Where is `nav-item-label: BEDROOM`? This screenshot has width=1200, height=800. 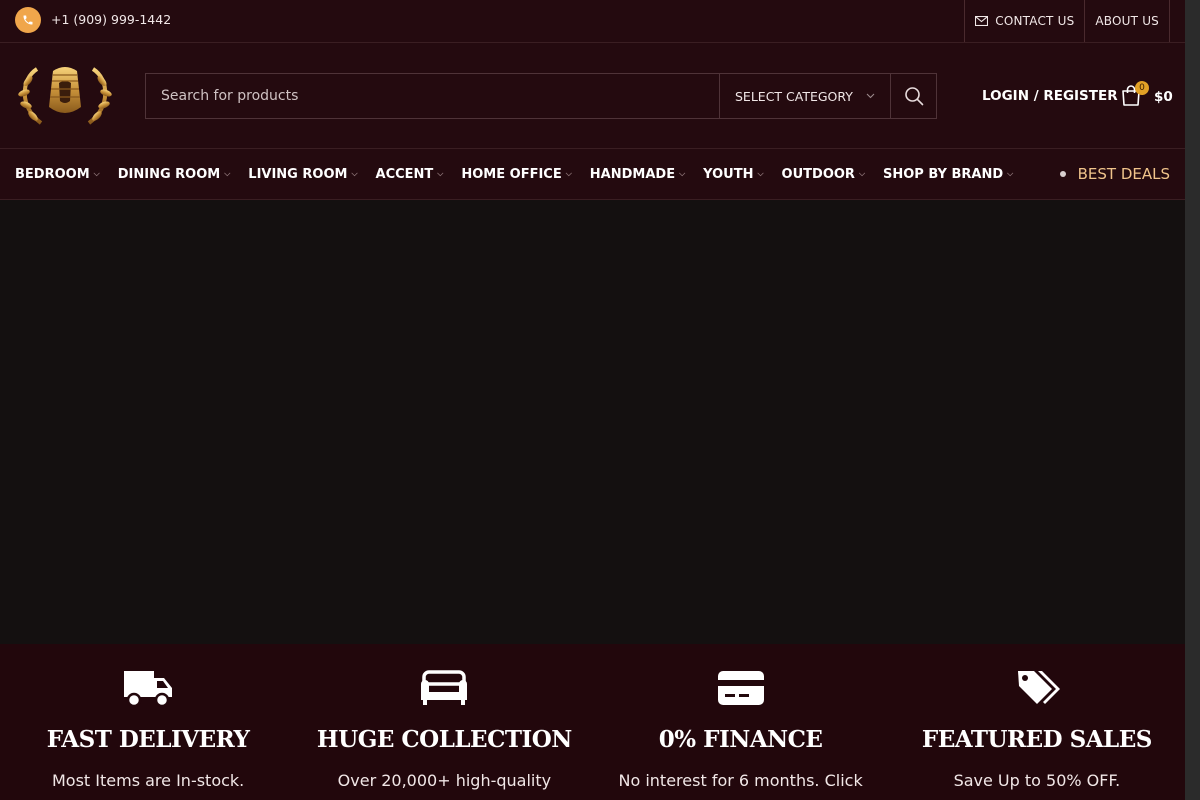 nav-item-label: BEDROOM is located at coordinates (52, 174).